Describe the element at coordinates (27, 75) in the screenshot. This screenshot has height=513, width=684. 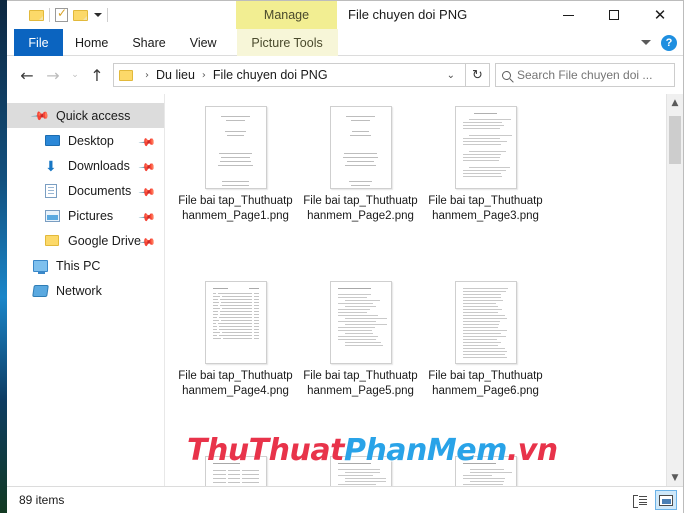
I see `back-button: ←` at that location.